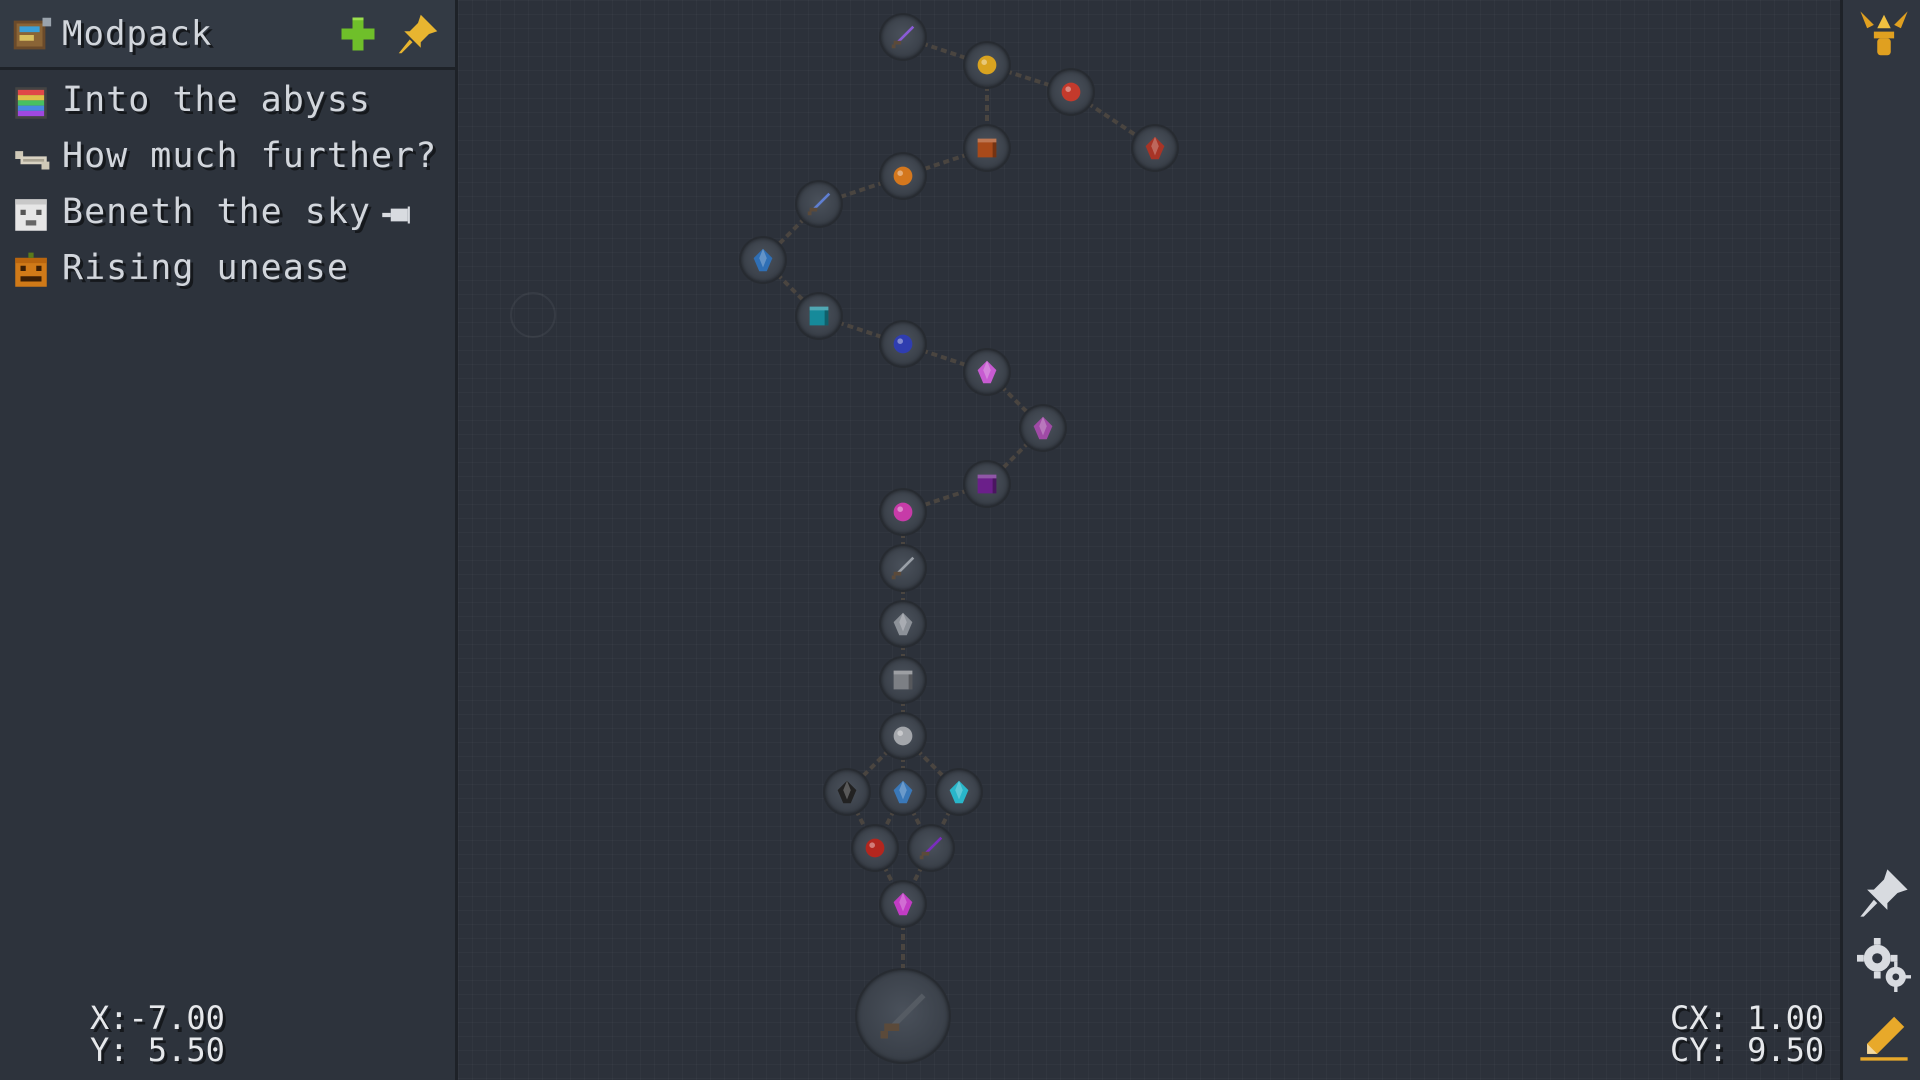 The image size is (1920, 1080). What do you see at coordinates (250, 156) in the screenshot?
I see `chapter-label: How much further?` at bounding box center [250, 156].